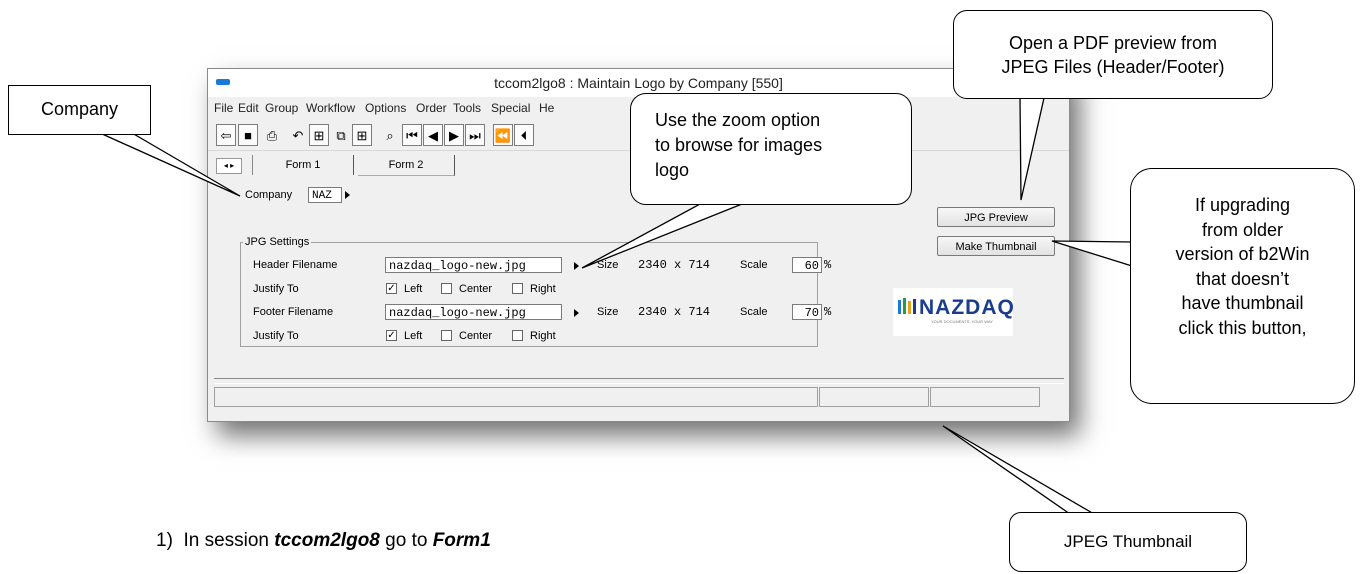 This screenshot has width=1363, height=574. What do you see at coordinates (1242, 229) in the screenshot?
I see `upgrade-callout-line-2: from older` at bounding box center [1242, 229].